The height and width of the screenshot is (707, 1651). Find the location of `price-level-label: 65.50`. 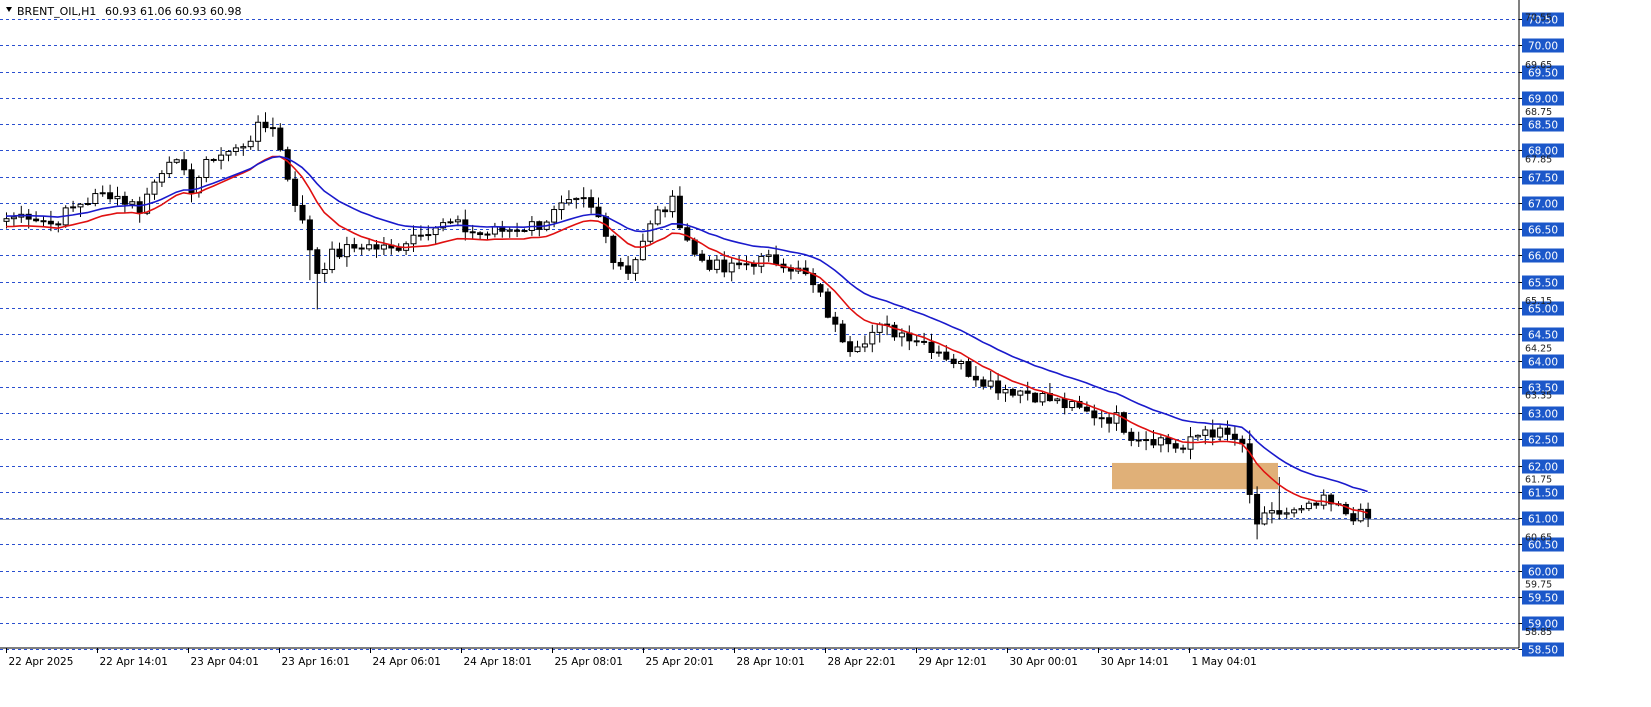

price-level-label: 65.50 is located at coordinates (1543, 284).